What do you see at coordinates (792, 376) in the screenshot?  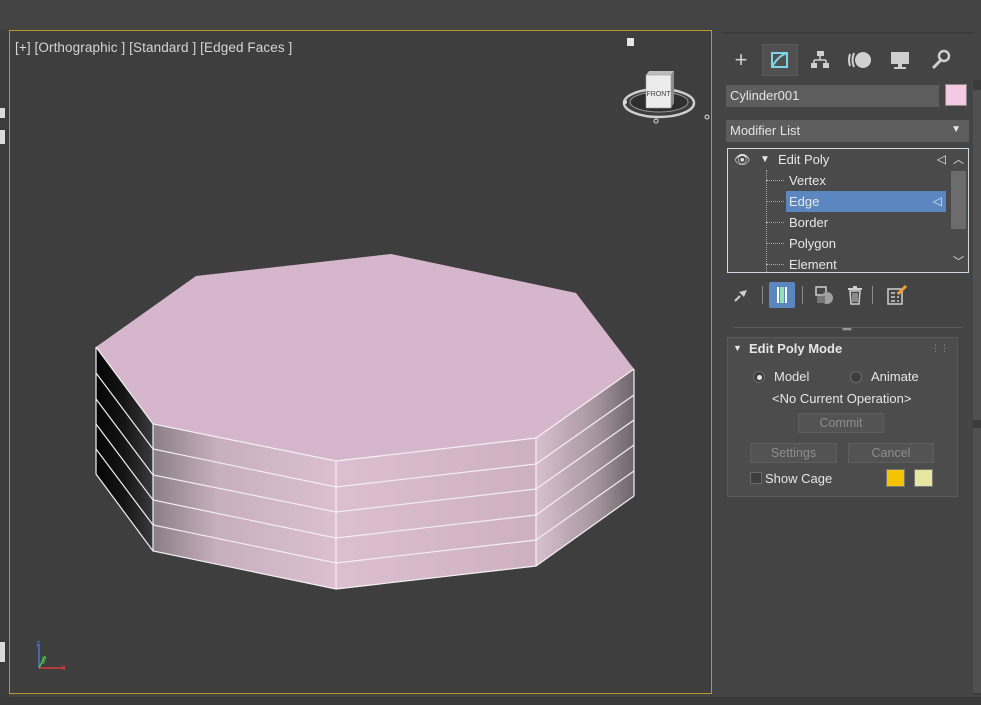 I see `model-radio-label: Model` at bounding box center [792, 376].